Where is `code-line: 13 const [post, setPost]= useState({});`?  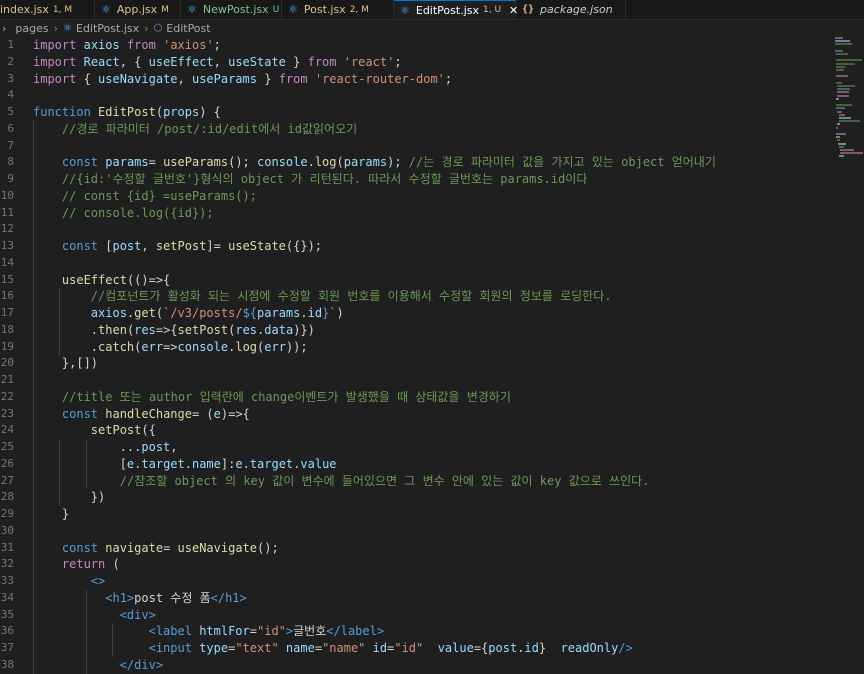
code-line: 13 const [post, setPost]= useState({}); is located at coordinates (417, 246).